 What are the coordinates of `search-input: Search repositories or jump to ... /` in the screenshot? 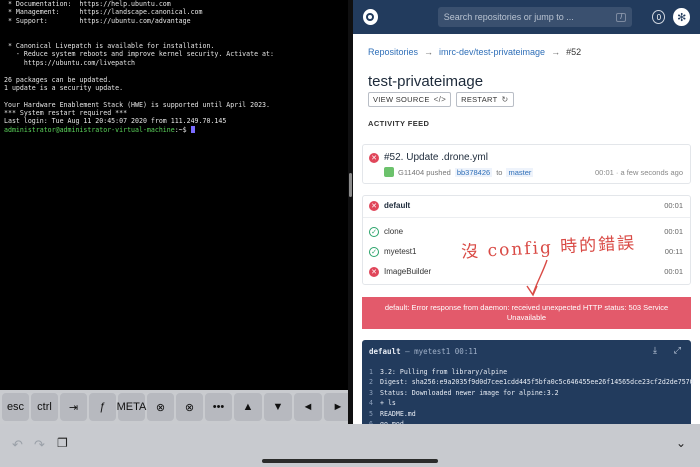 It's located at (535, 17).